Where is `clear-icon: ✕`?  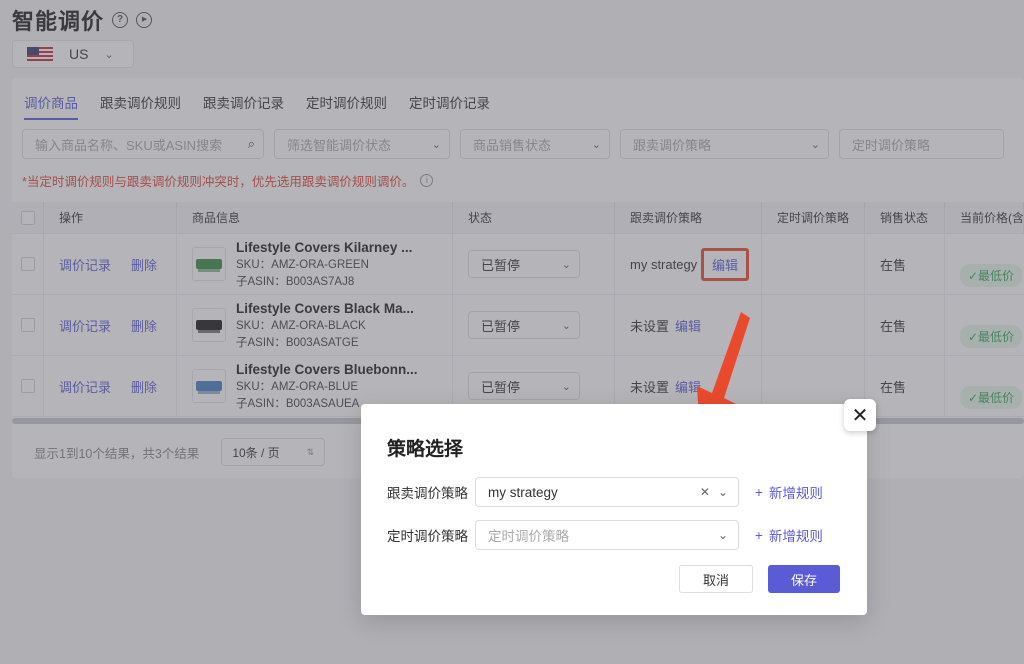 clear-icon: ✕ is located at coordinates (705, 492).